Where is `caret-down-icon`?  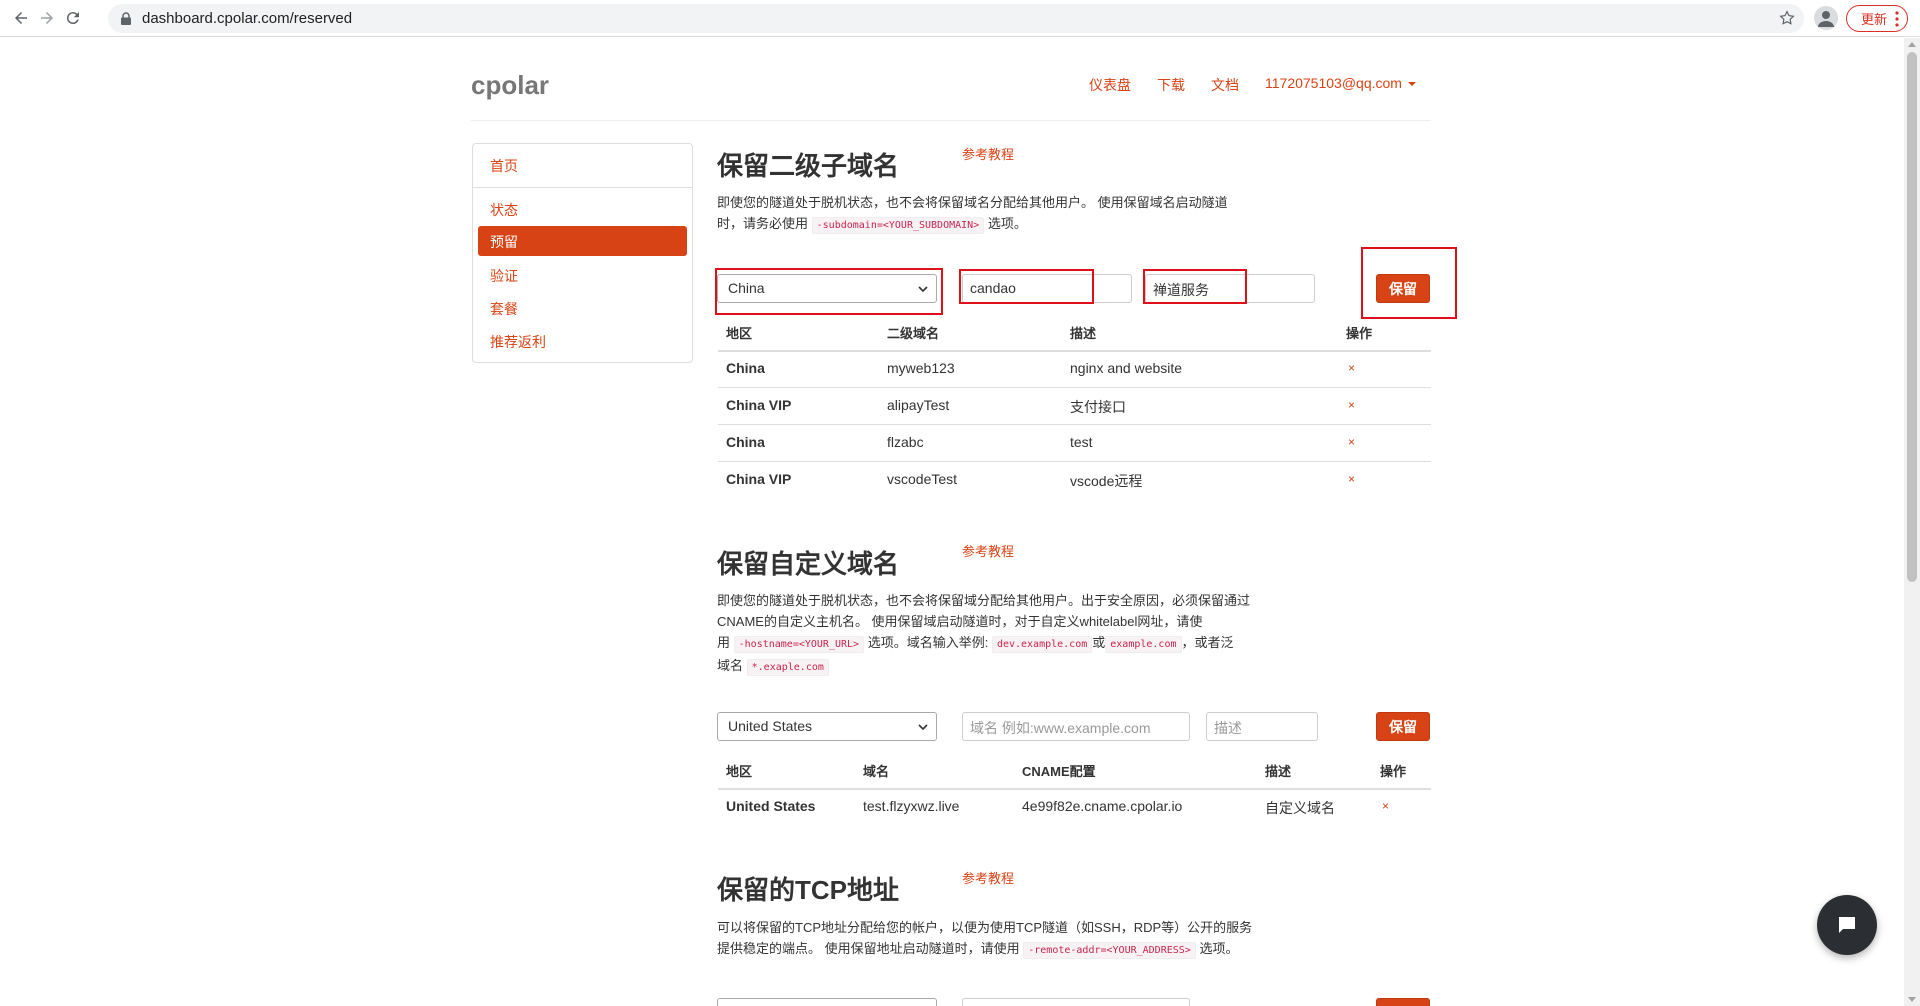
caret-down-icon is located at coordinates (1411, 84).